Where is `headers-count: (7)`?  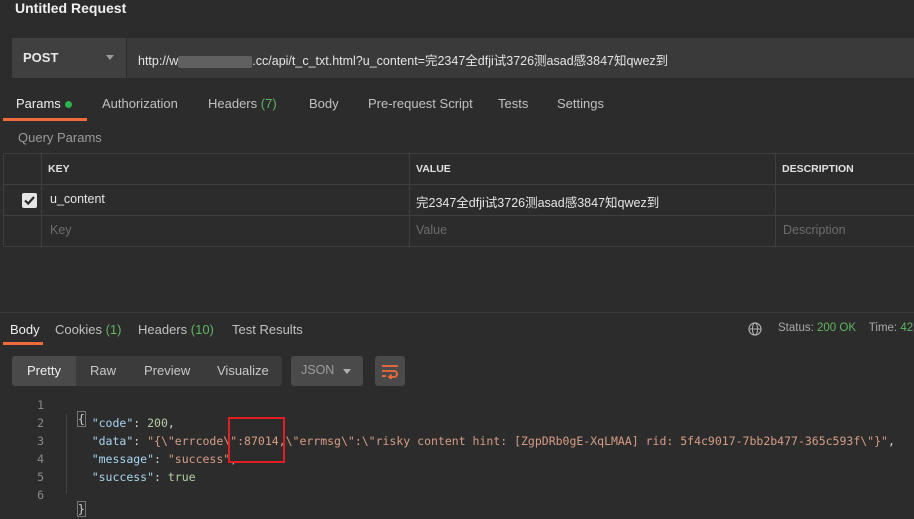 headers-count: (7) is located at coordinates (268, 103).